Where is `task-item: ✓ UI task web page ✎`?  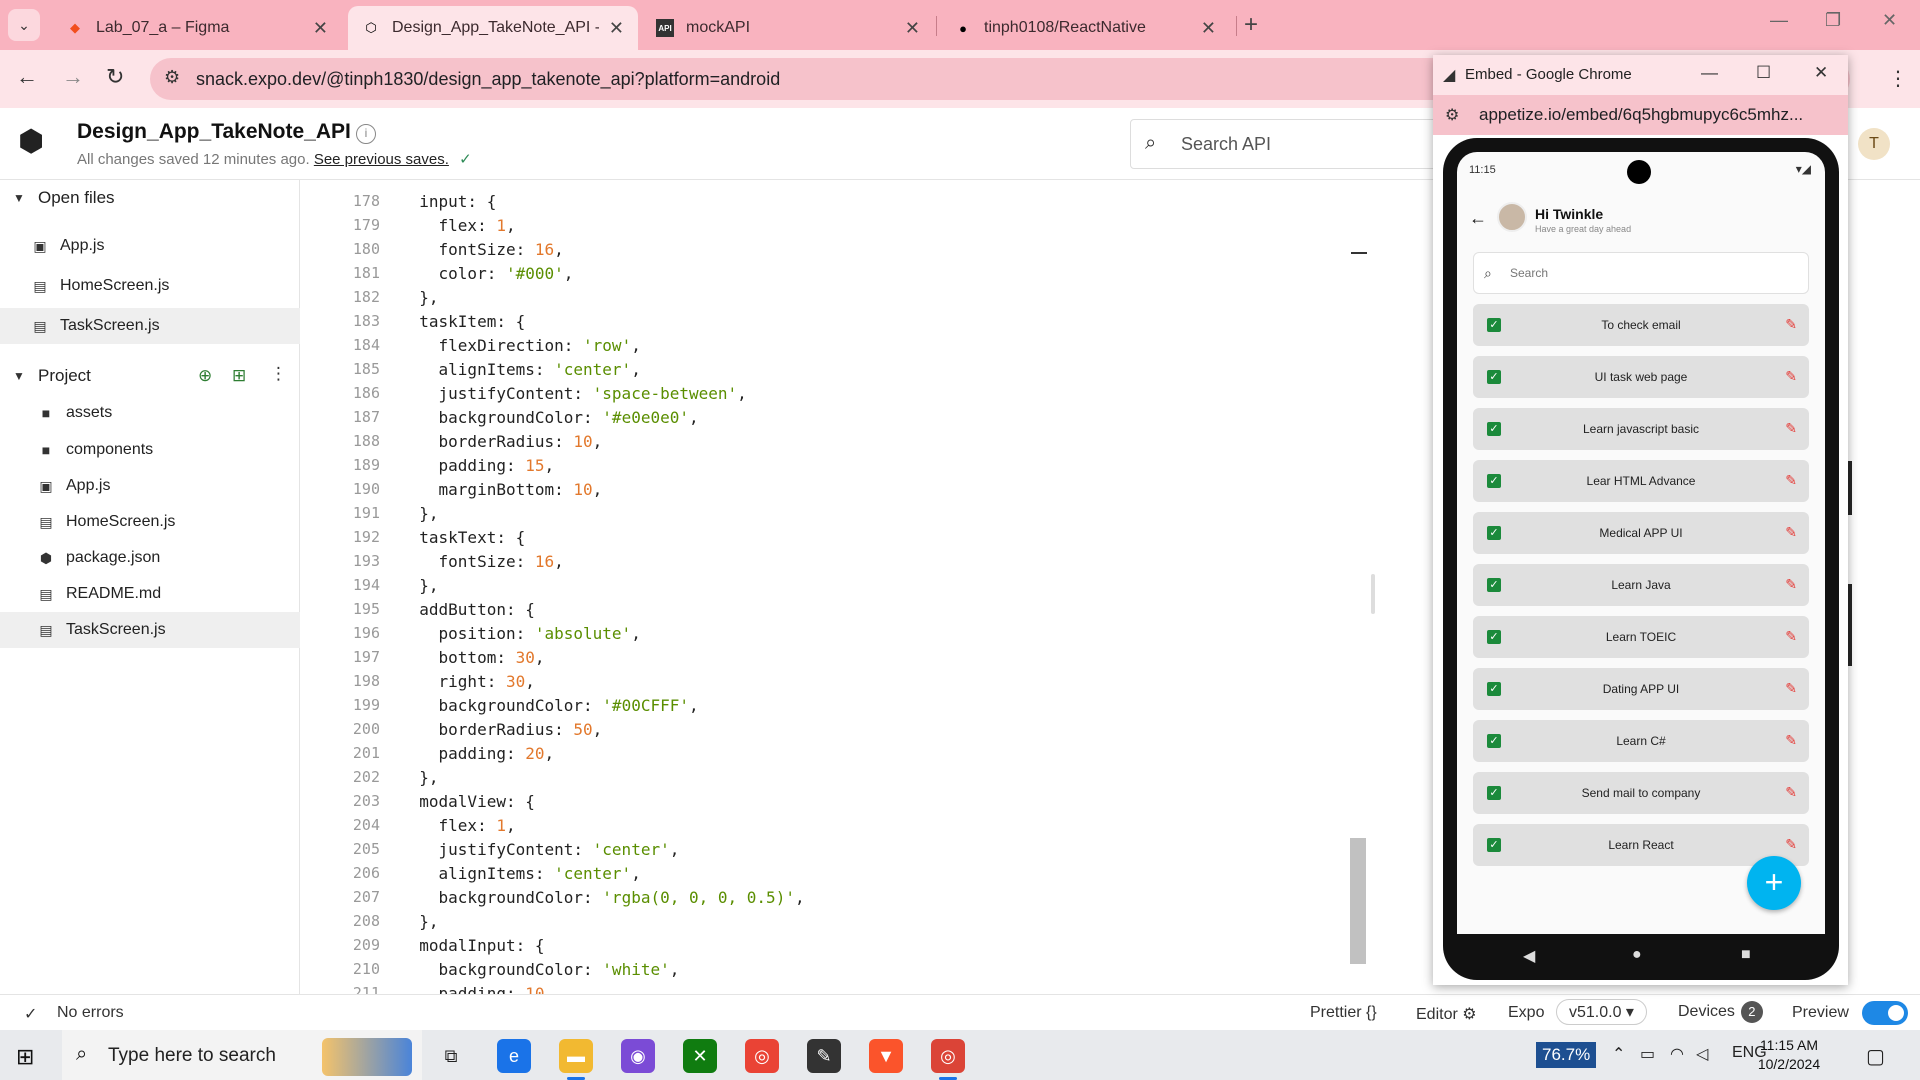 task-item: ✓ UI task web page ✎ is located at coordinates (1641, 377).